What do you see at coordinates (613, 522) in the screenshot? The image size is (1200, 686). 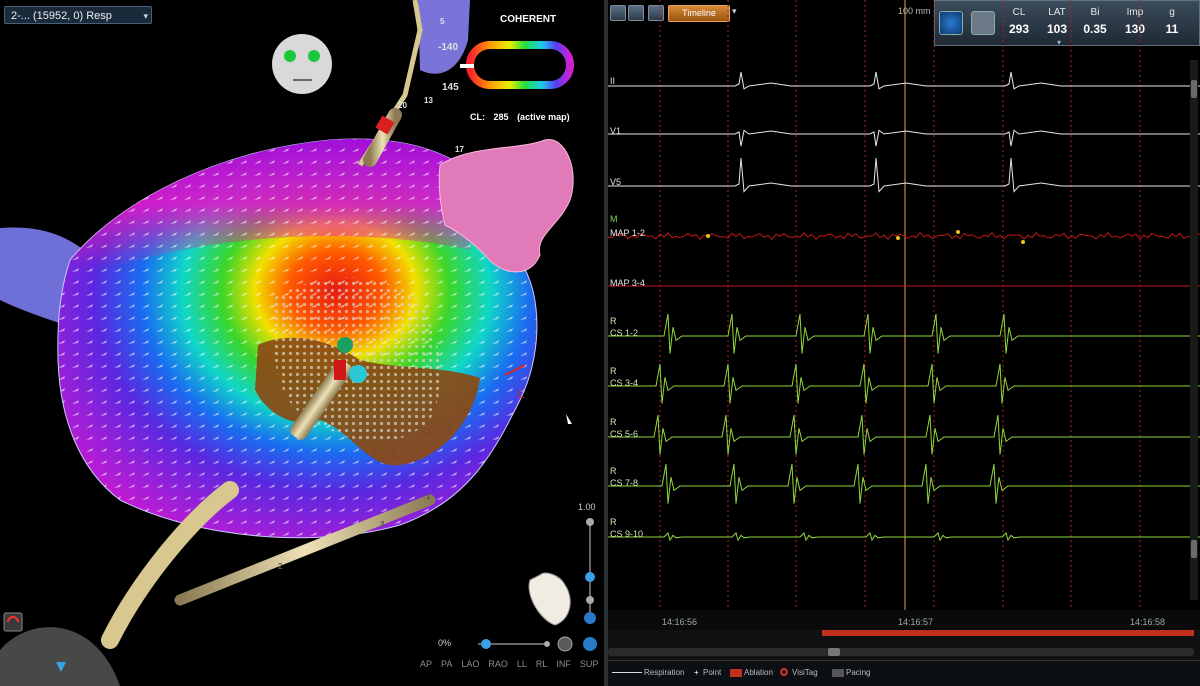 I see `channel-prefix-cs910: R` at bounding box center [613, 522].